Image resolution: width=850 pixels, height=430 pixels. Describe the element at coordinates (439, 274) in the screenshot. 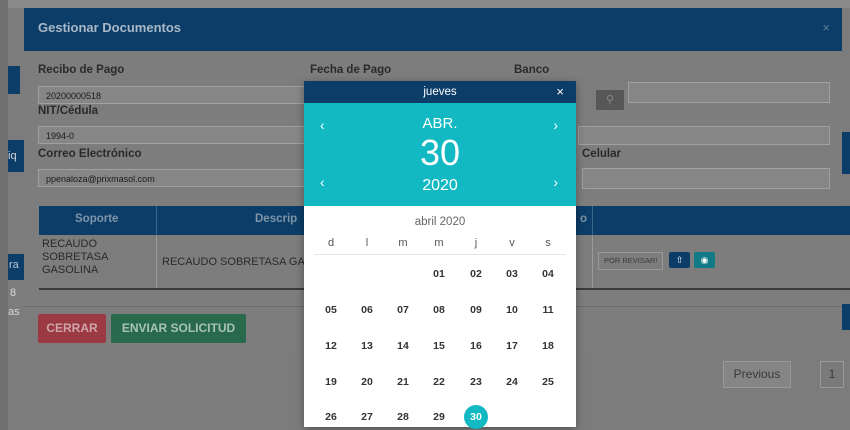

I see `calendar-day: 01` at that location.